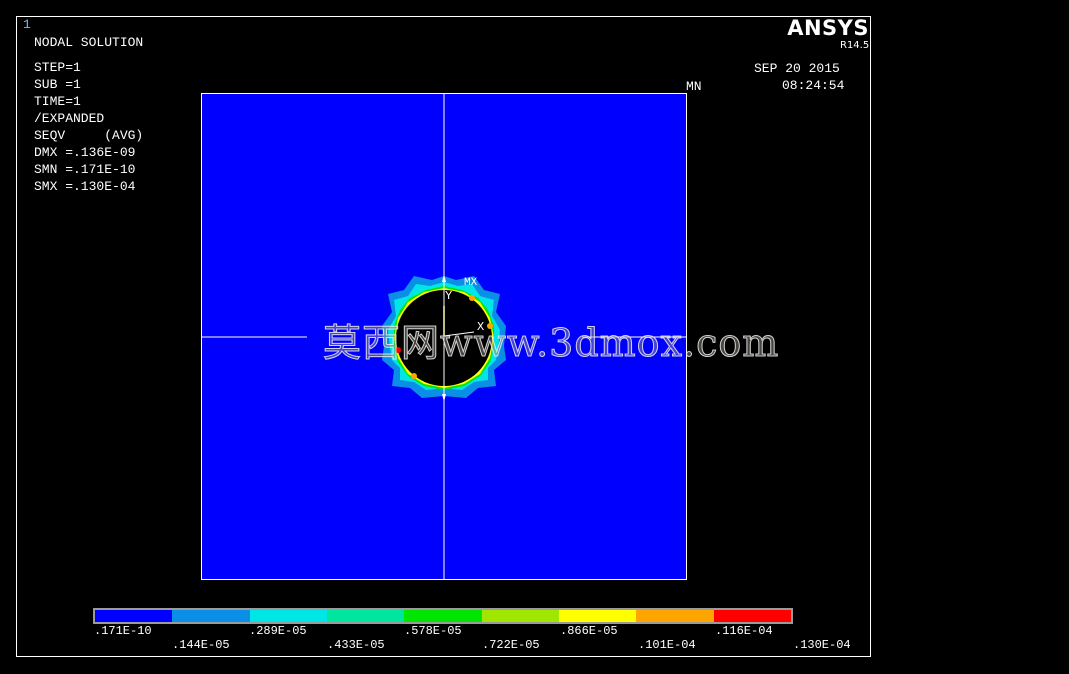 The image size is (1069, 674). Describe the element at coordinates (89, 42) in the screenshot. I see `plot-type-label: NODAL SOLUTION` at that location.